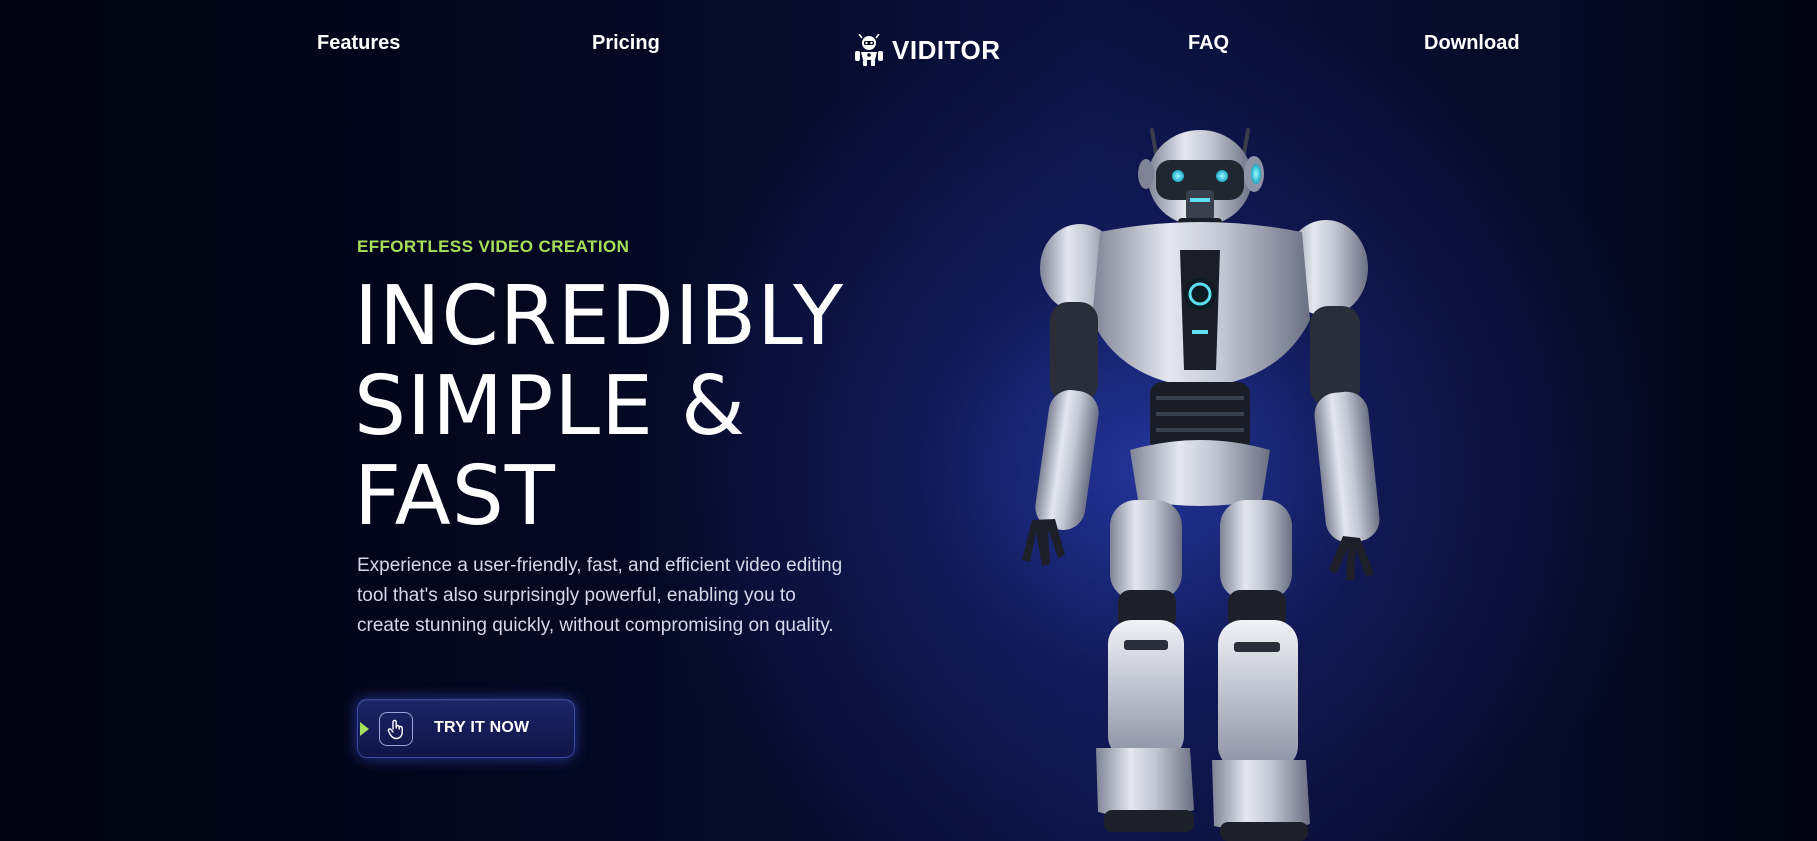 Image resolution: width=1817 pixels, height=841 pixels. I want to click on robot-head-icon, so click(869, 50).